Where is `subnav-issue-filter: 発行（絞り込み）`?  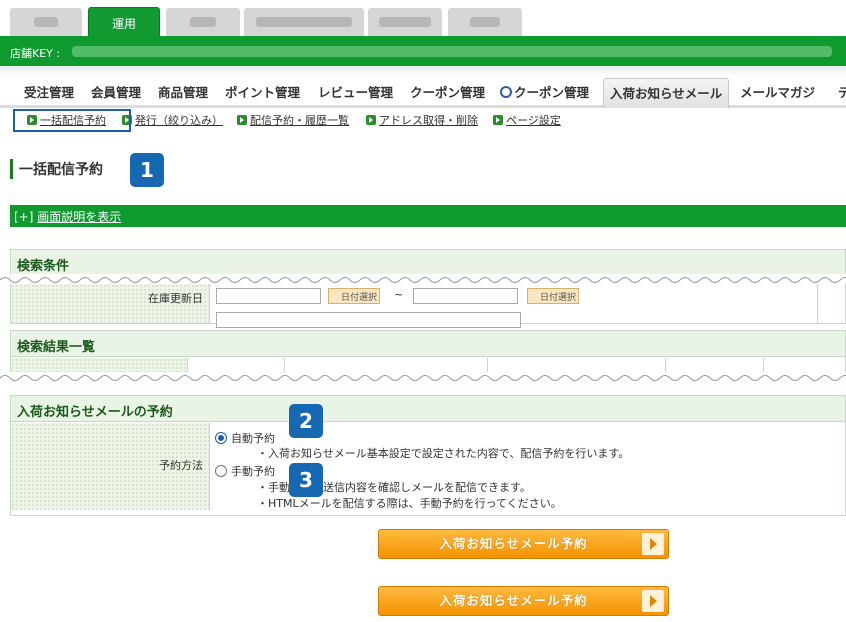
subnav-issue-filter: 発行（絞り込み） is located at coordinates (172, 120).